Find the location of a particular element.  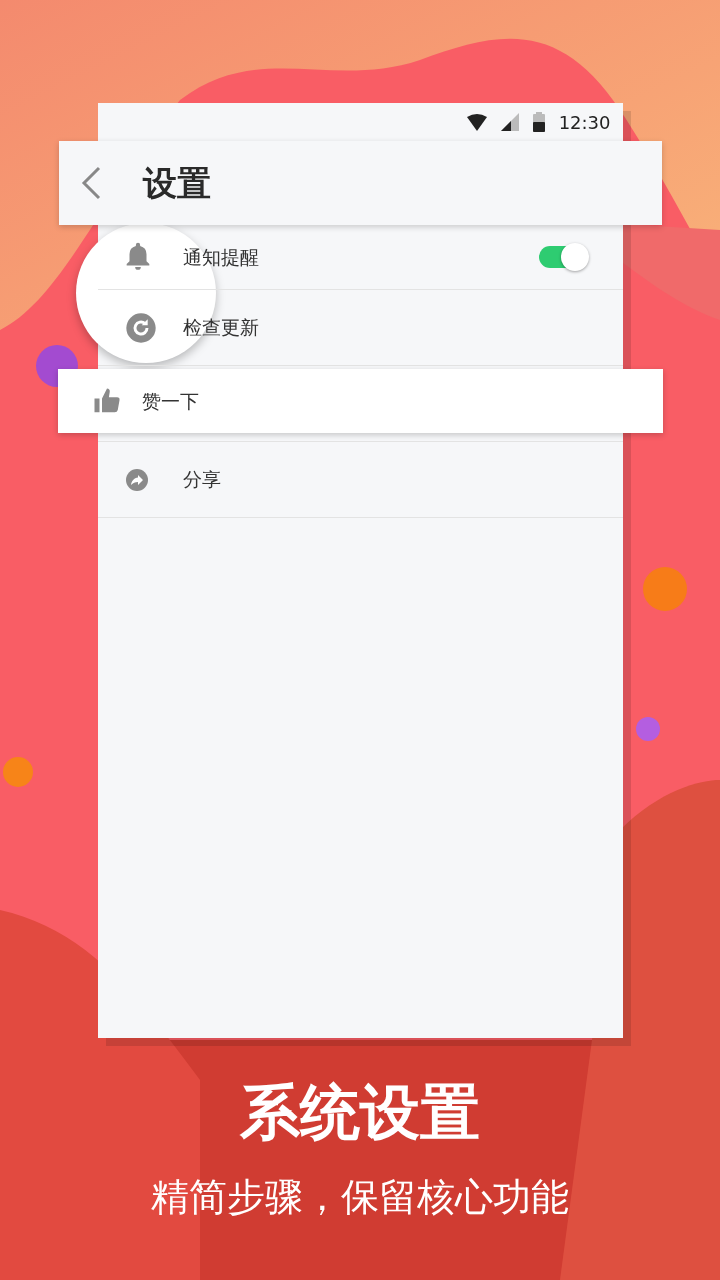

settings-row: 检查更新 is located at coordinates (360, 328).